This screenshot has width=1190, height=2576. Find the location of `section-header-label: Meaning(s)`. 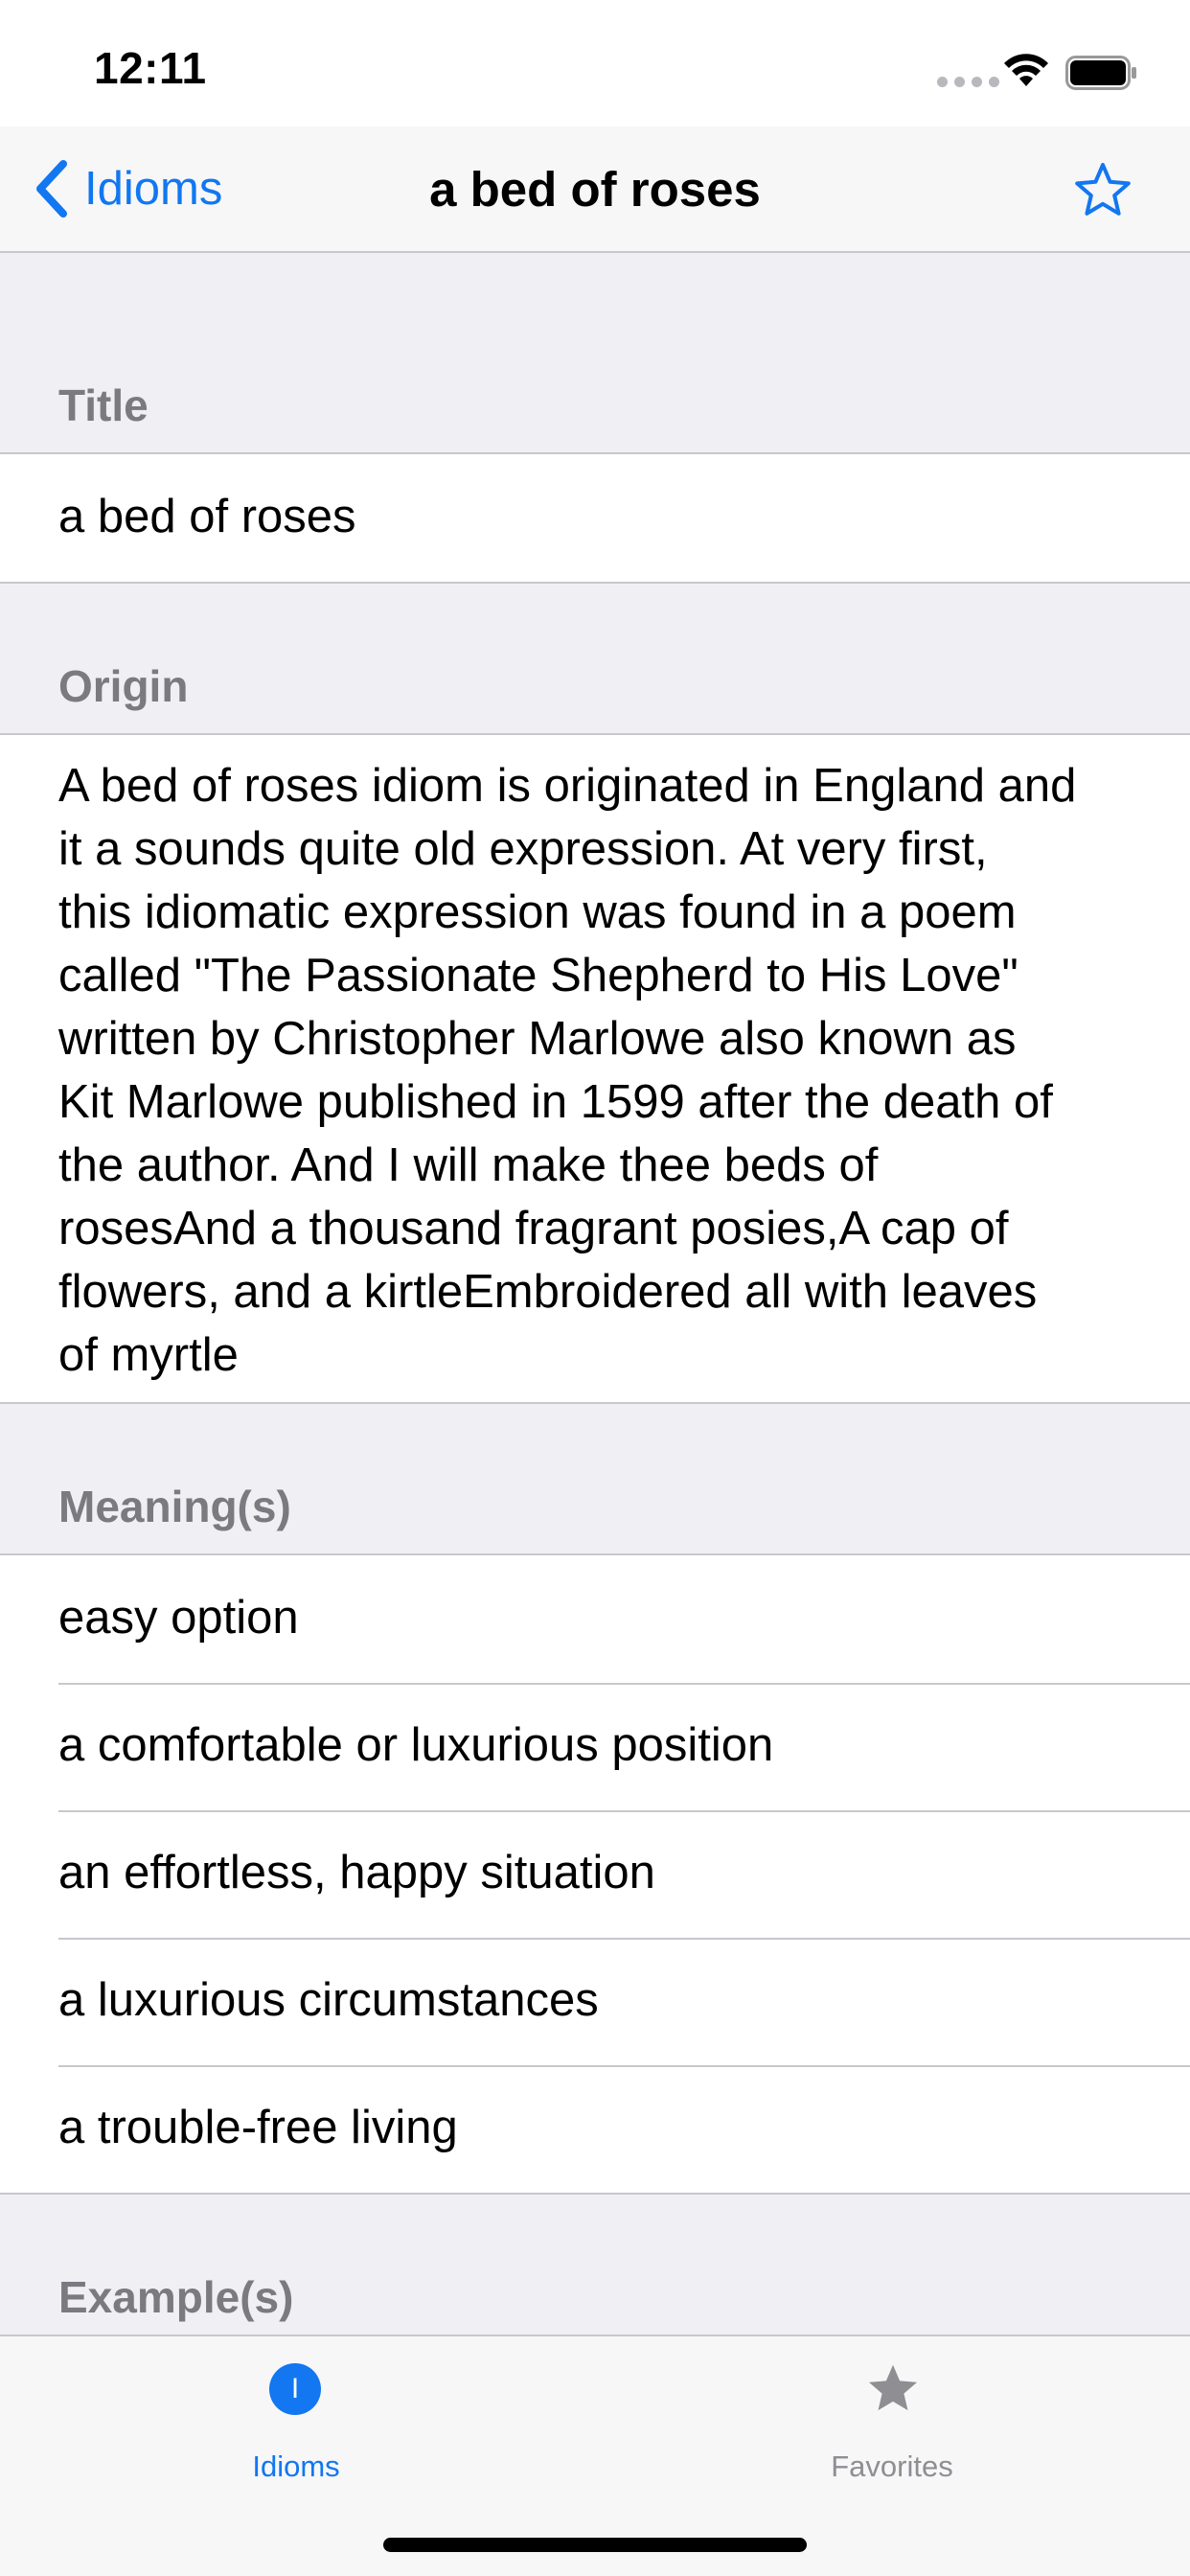

section-header-label: Meaning(s) is located at coordinates (175, 1506).